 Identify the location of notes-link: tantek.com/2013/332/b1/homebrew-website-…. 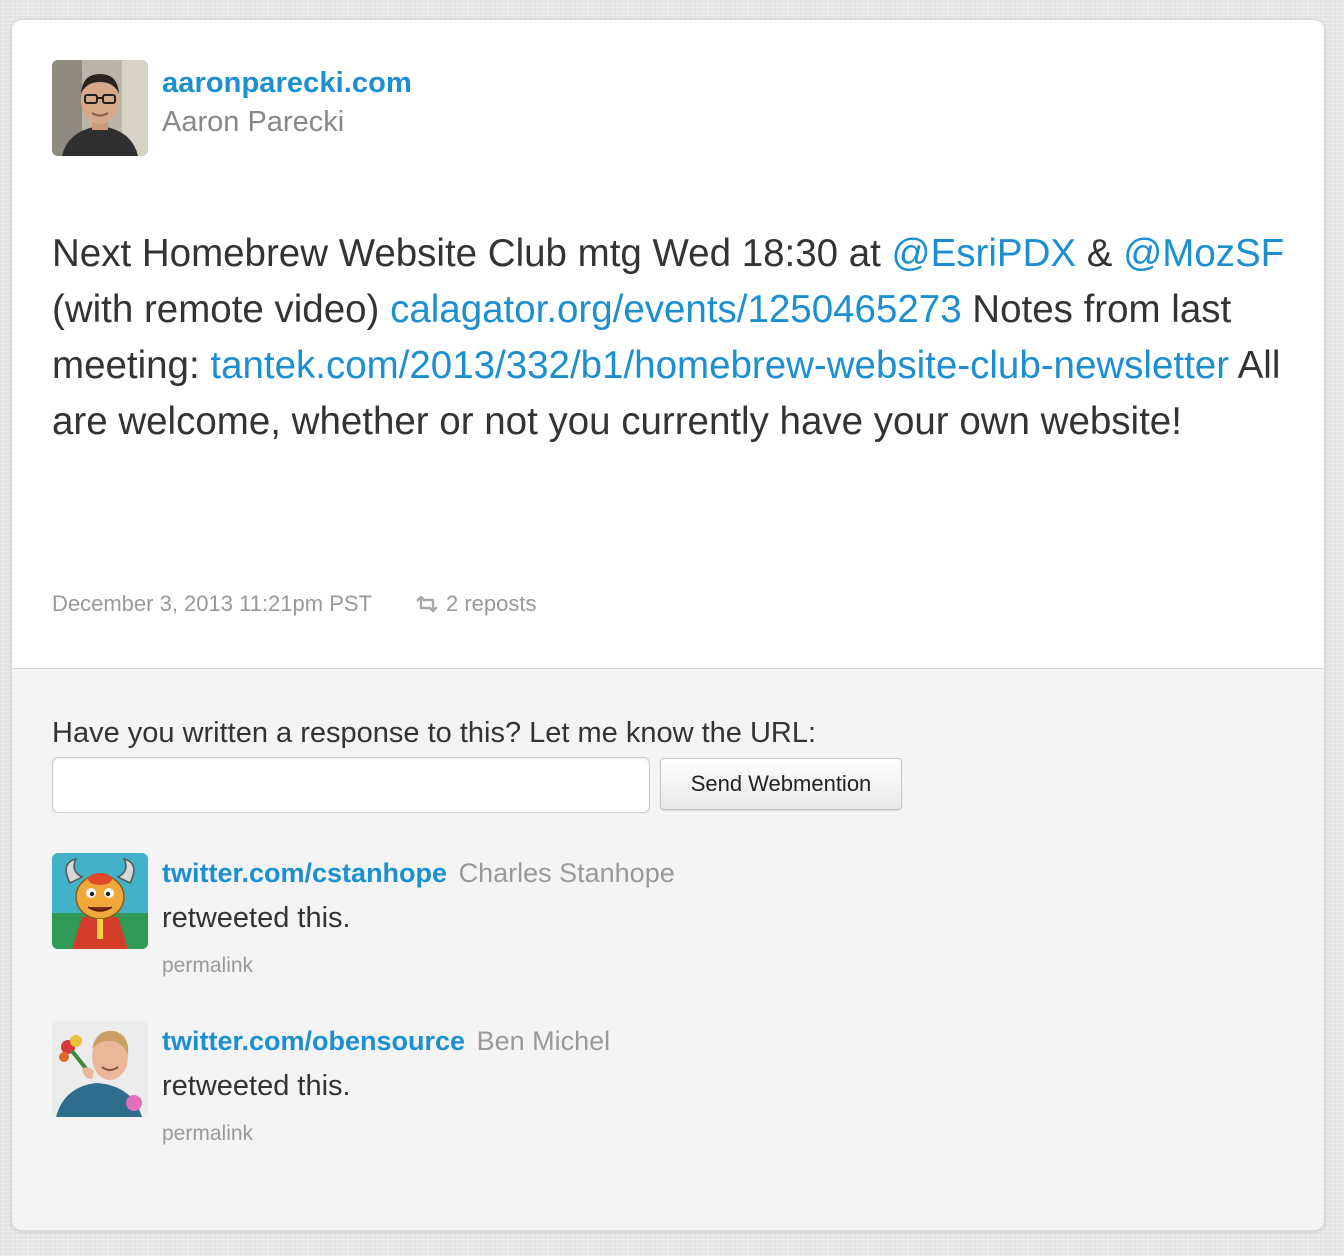
(719, 365).